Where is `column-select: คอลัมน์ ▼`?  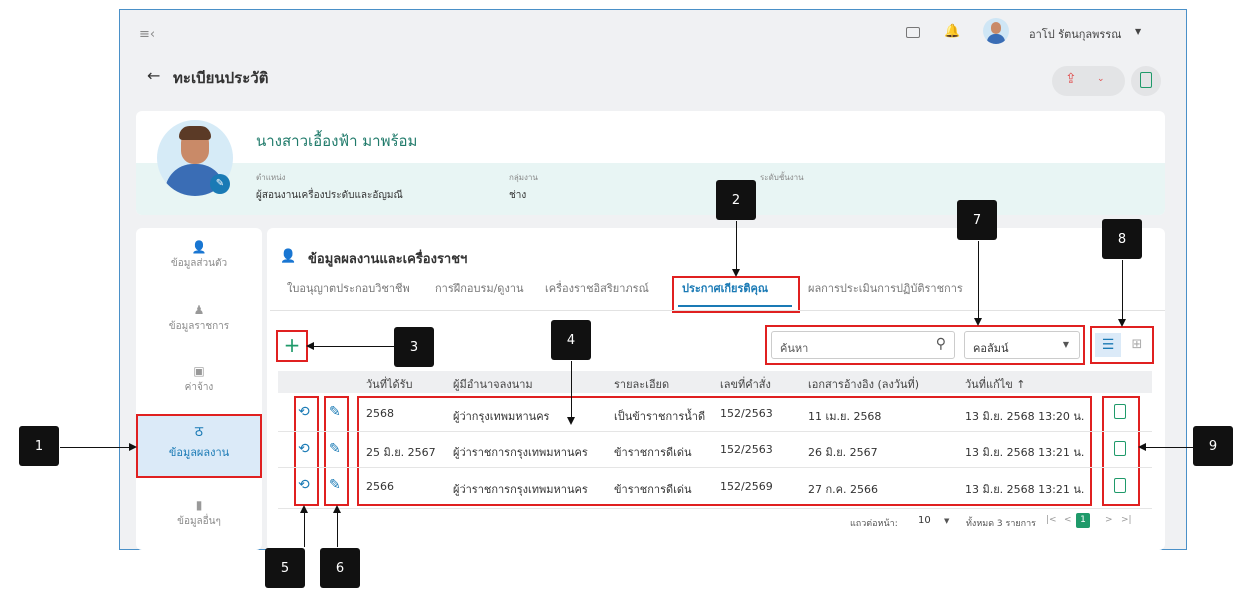 column-select: คอลัมน์ ▼ is located at coordinates (1022, 345).